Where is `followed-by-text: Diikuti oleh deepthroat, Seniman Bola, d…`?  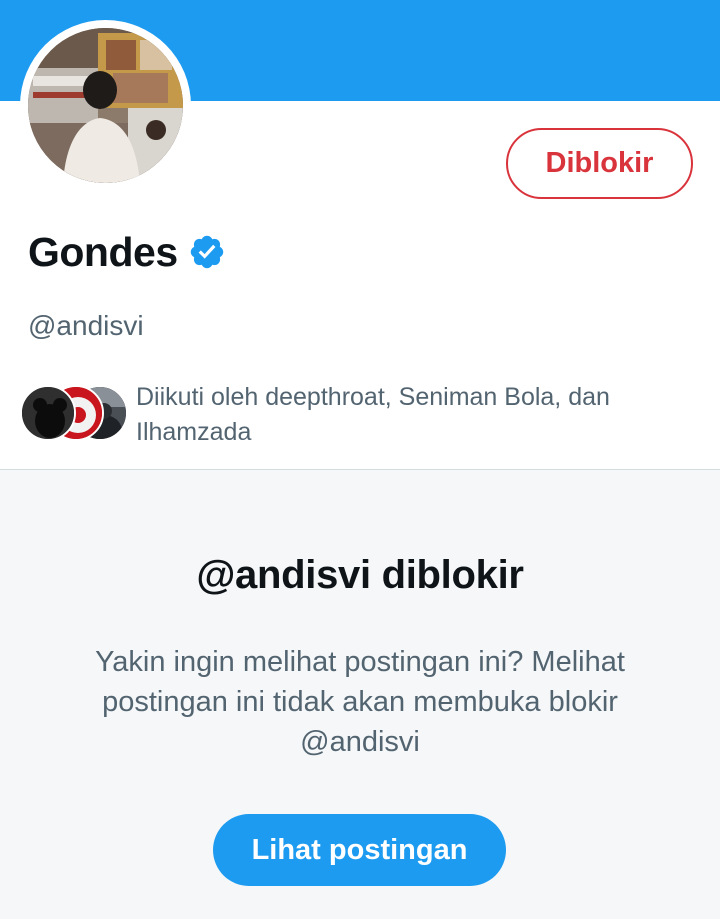 followed-by-text: Diikuti oleh deepthroat, Seniman Bola, d… is located at coordinates (373, 414).